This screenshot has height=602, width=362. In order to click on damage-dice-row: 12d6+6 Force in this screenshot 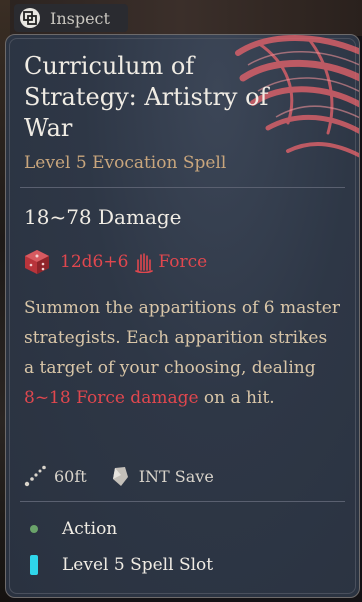, I will do `click(115, 262)`.